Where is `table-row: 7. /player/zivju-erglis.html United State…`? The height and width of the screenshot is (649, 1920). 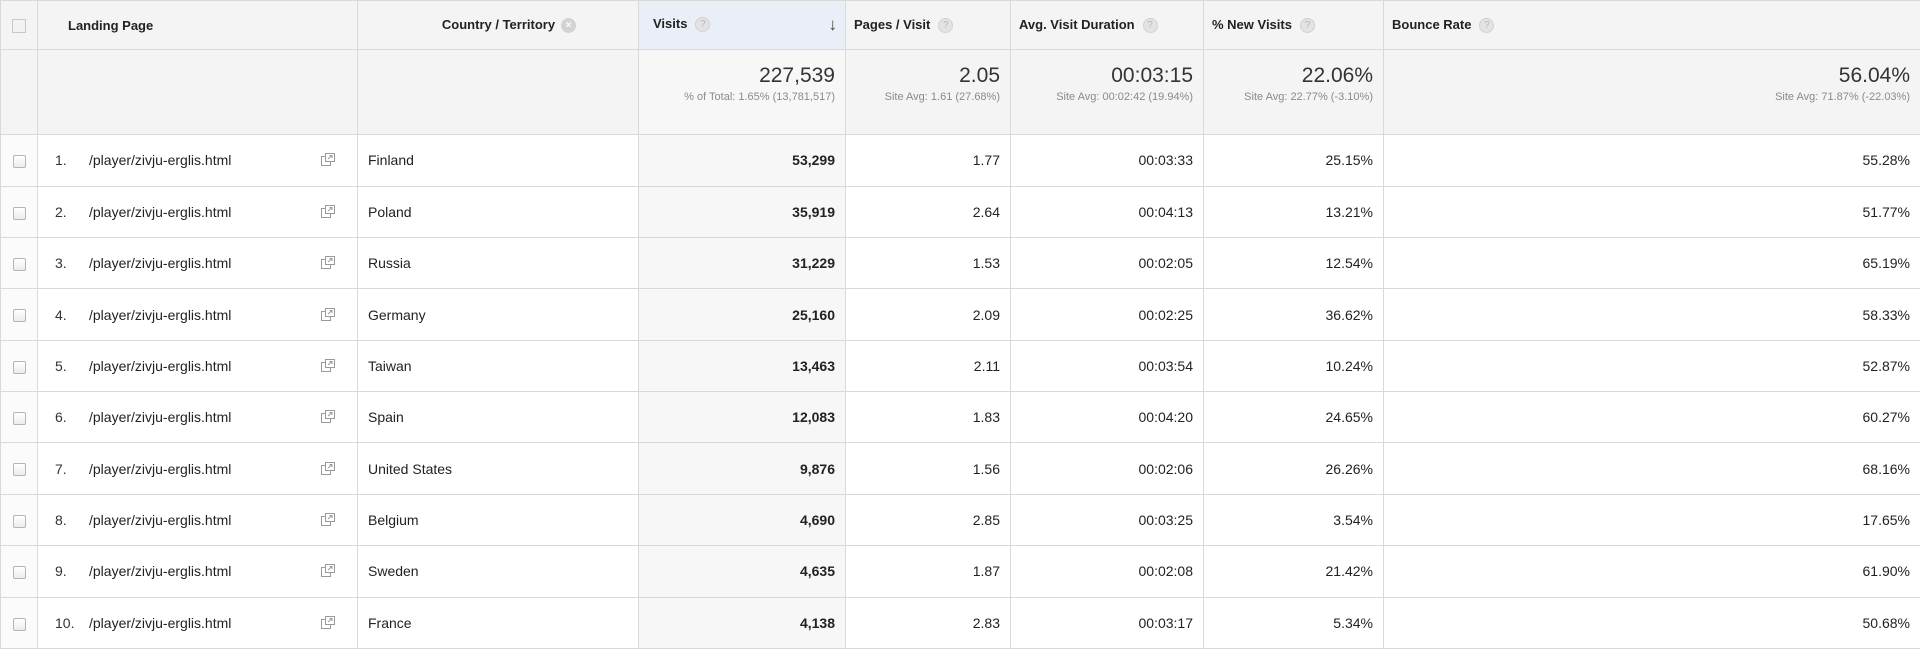
table-row: 7. /player/zivju-erglis.html United State… is located at coordinates (960, 468).